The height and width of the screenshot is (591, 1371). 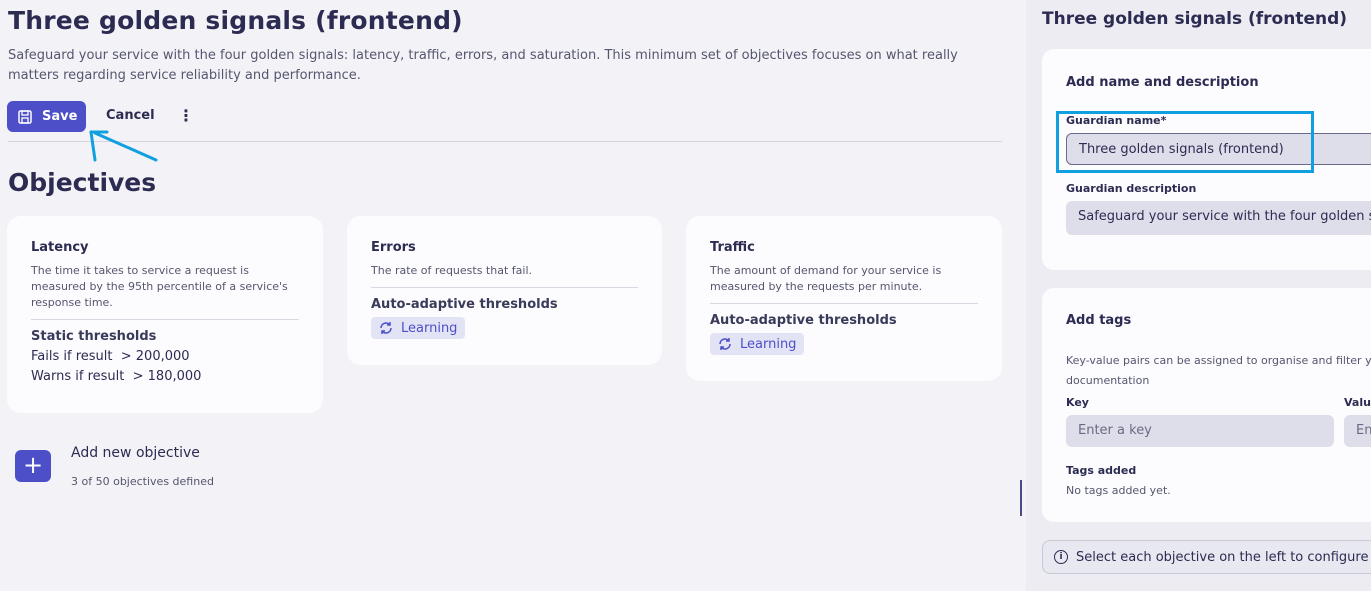 What do you see at coordinates (1101, 470) in the screenshot?
I see `tags-added-label: Tags added` at bounding box center [1101, 470].